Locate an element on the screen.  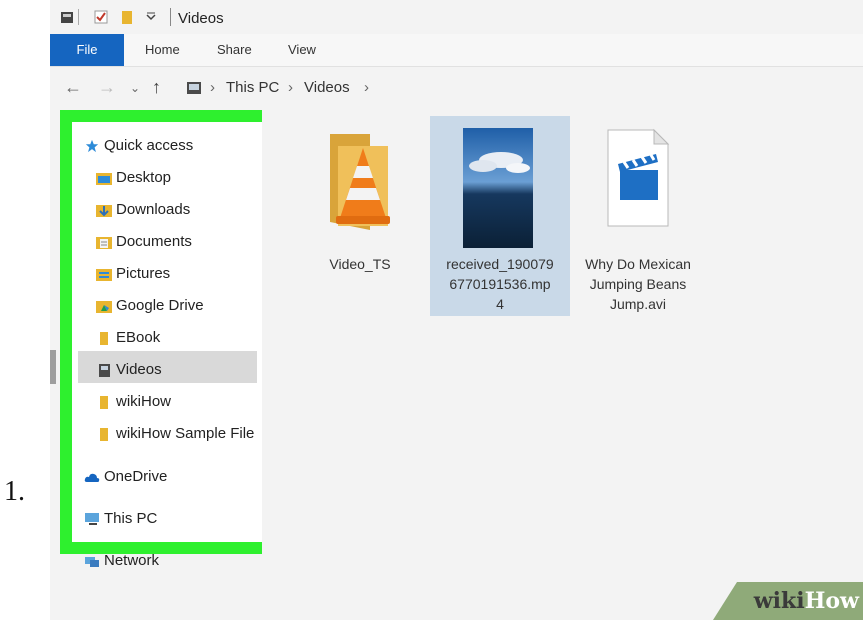
google-drive-icon is located at coordinates (104, 307).